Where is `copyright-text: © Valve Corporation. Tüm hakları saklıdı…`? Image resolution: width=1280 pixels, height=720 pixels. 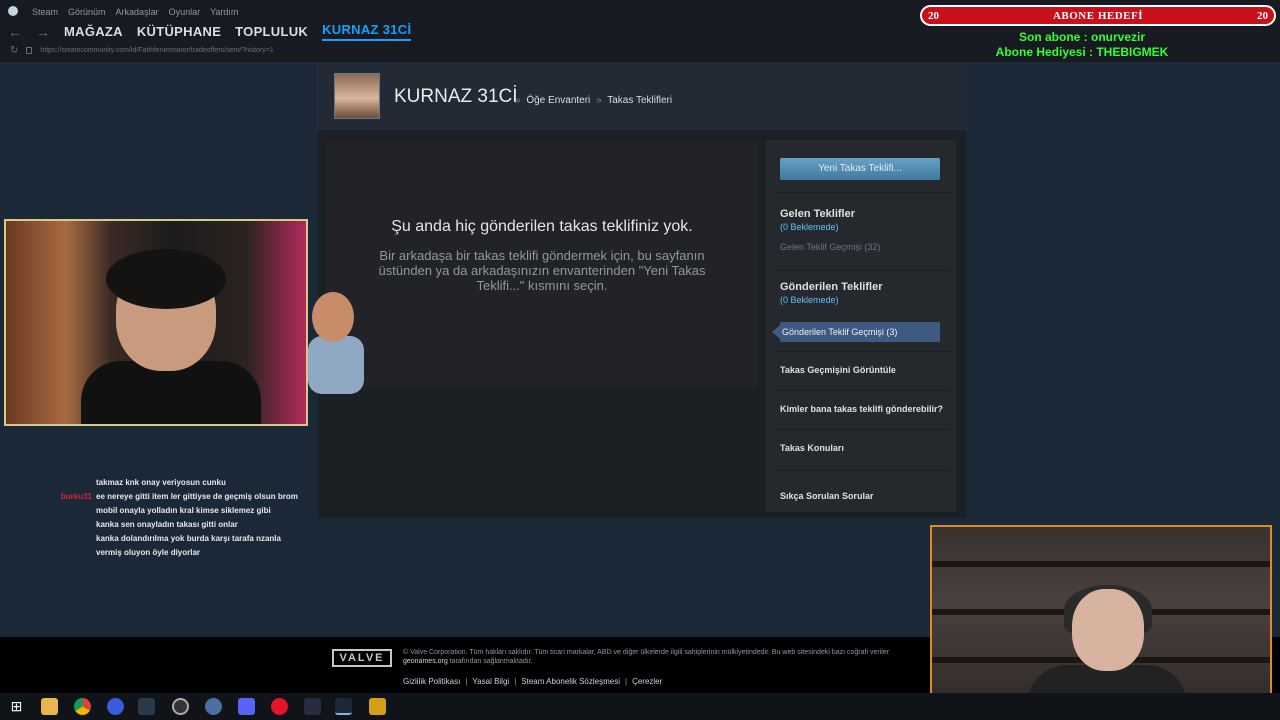
copyright-text: © Valve Corporation. Tüm hakları saklıdı… is located at coordinates (646, 657).